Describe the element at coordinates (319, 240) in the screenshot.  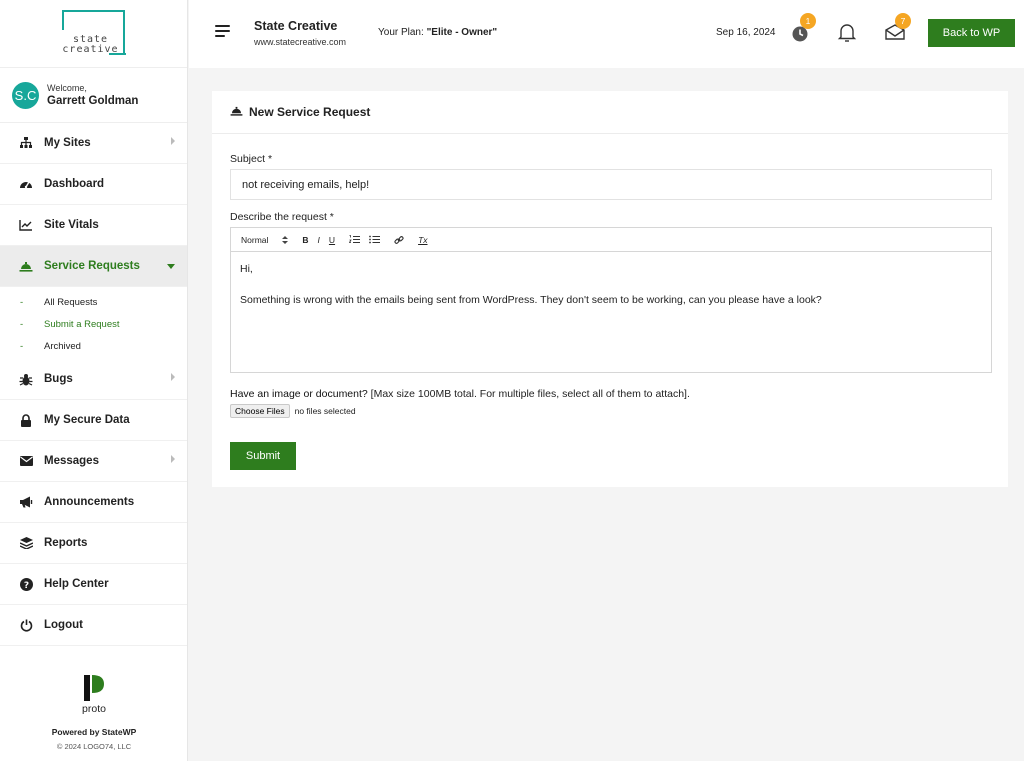
I see `italic-button: I` at that location.